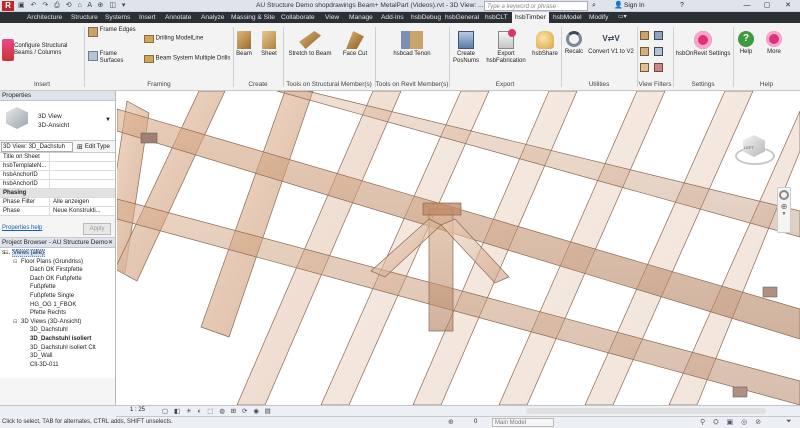 This screenshot has width=800, height=428. What do you see at coordinates (57, 121) in the screenshot?
I see `properties-type-block: 3D View 3D-Ansicht ▼` at bounding box center [57, 121].